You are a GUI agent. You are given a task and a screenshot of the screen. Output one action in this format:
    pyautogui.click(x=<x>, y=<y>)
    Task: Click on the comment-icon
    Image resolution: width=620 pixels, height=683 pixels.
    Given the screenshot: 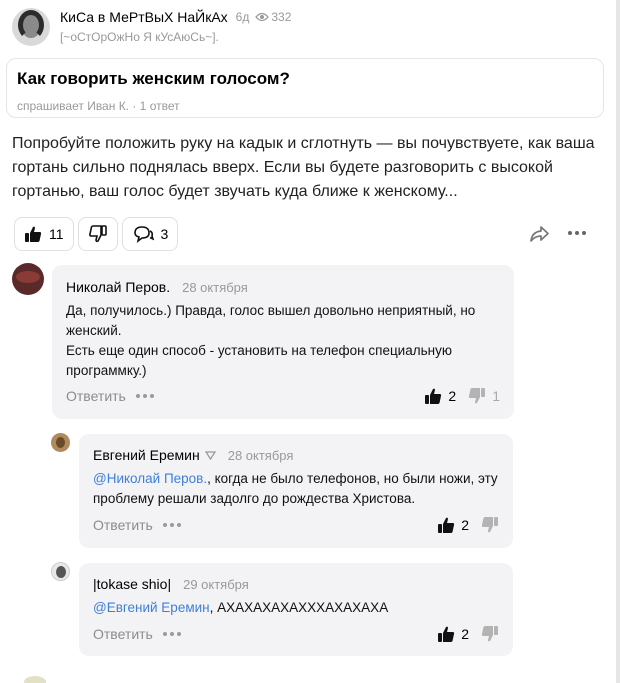 What is the action you would take?
    pyautogui.click(x=143, y=234)
    